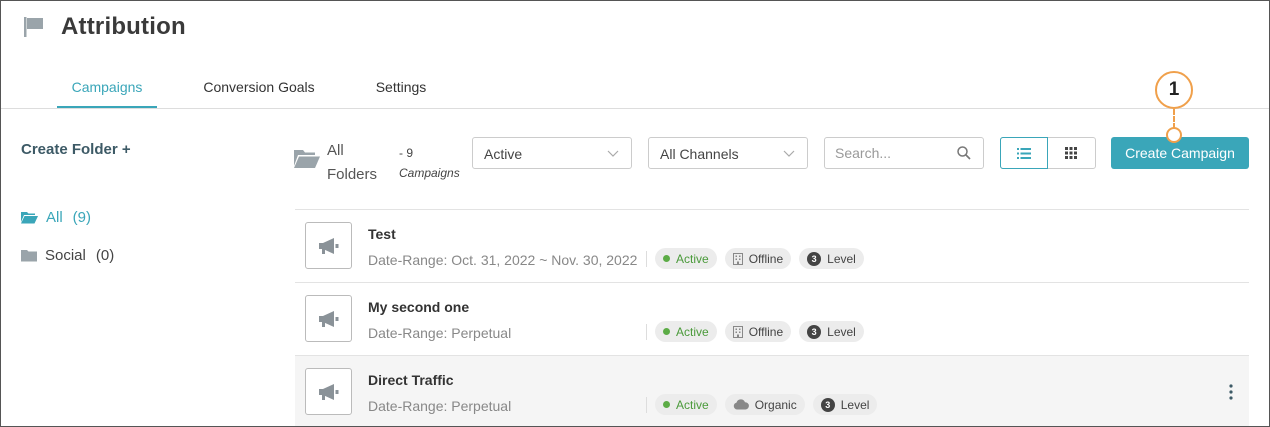 This screenshot has width=1270, height=427. I want to click on page-title: Attribution, so click(123, 26).